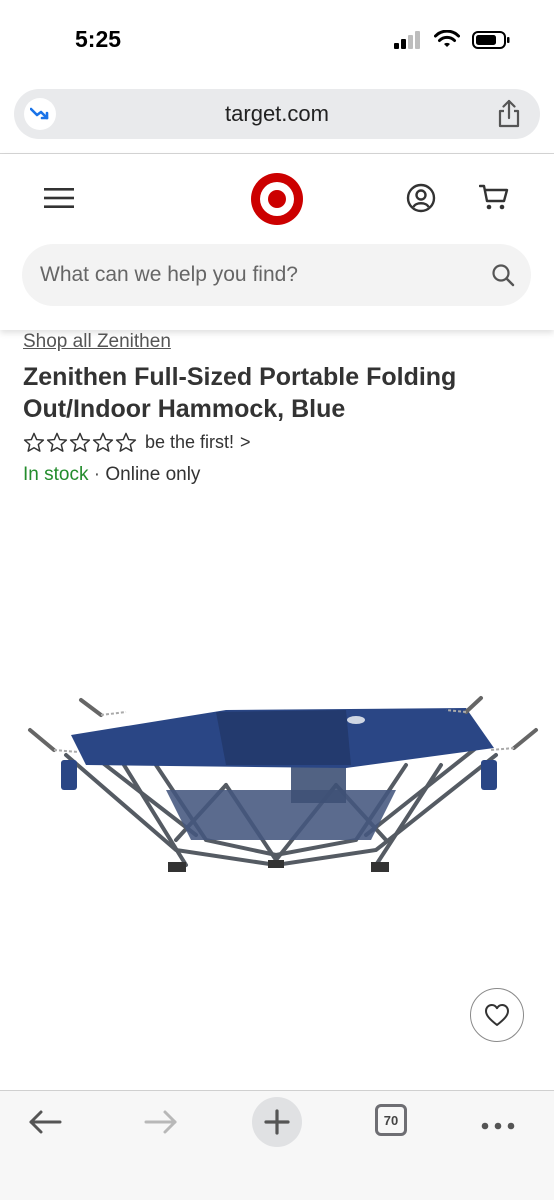 The image size is (554, 1200). I want to click on plus-icon, so click(277, 1122).